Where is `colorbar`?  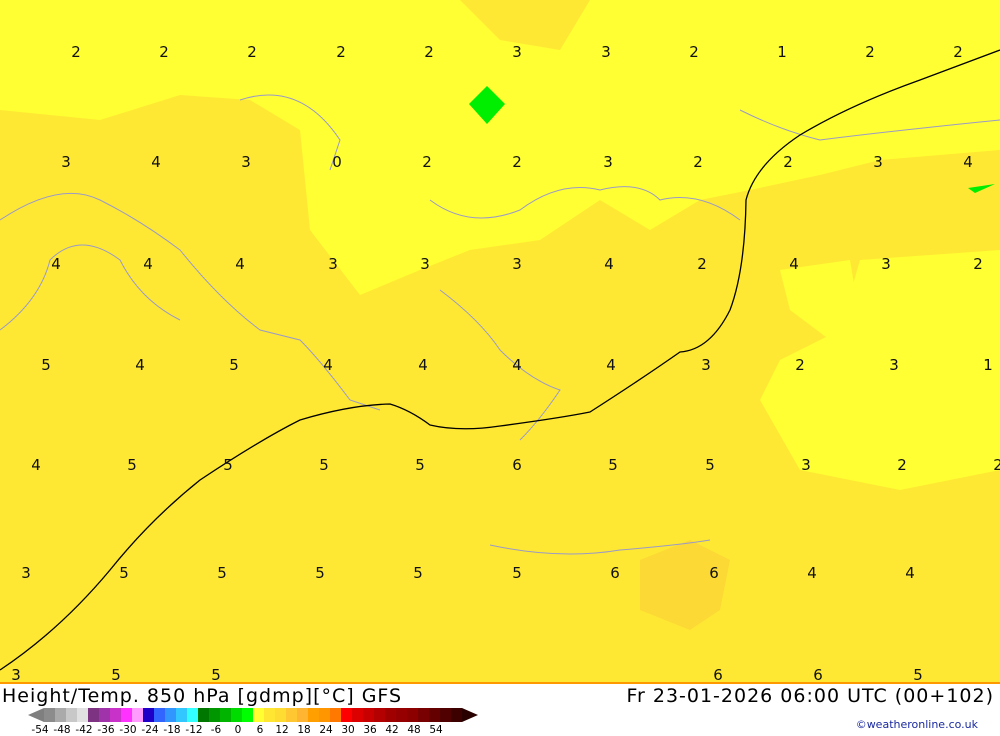 colorbar is located at coordinates (253, 715).